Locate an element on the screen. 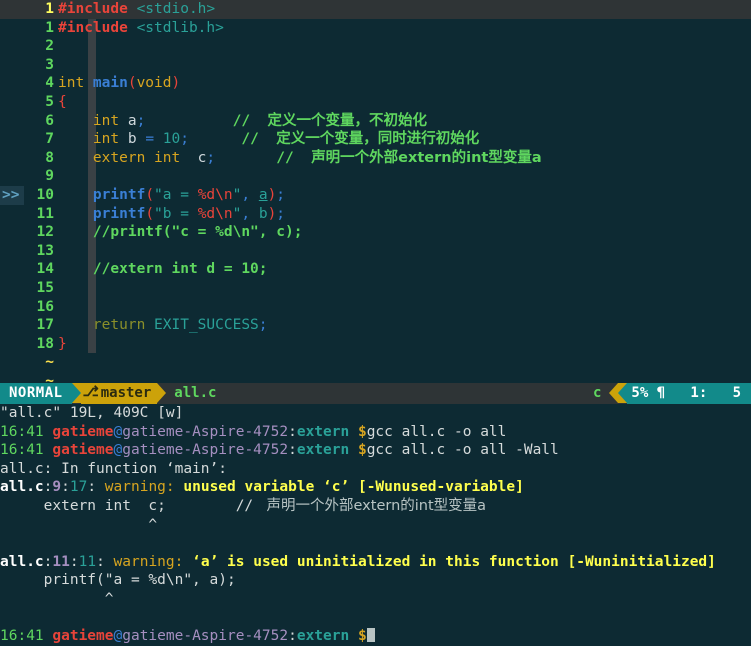 Image resolution: width=751 pixels, height=646 pixels. text-span: <stdio.h> is located at coordinates (176, 9).